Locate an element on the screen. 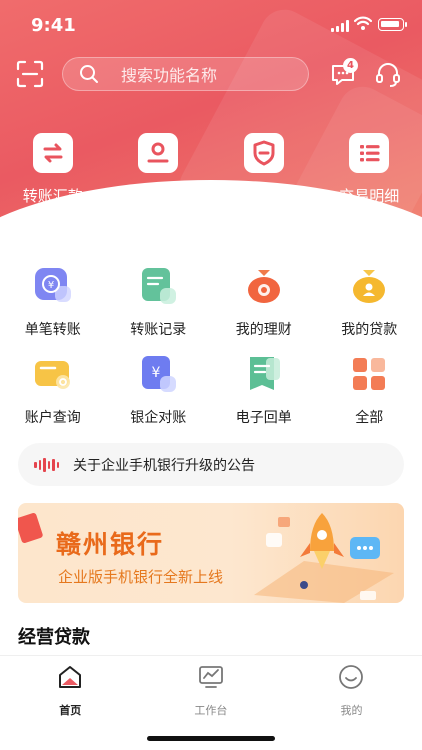 The height and width of the screenshot is (750, 422). quick-actions: 转账汇款 我的账户 授权中心 交易明细 is located at coordinates (211, 170).